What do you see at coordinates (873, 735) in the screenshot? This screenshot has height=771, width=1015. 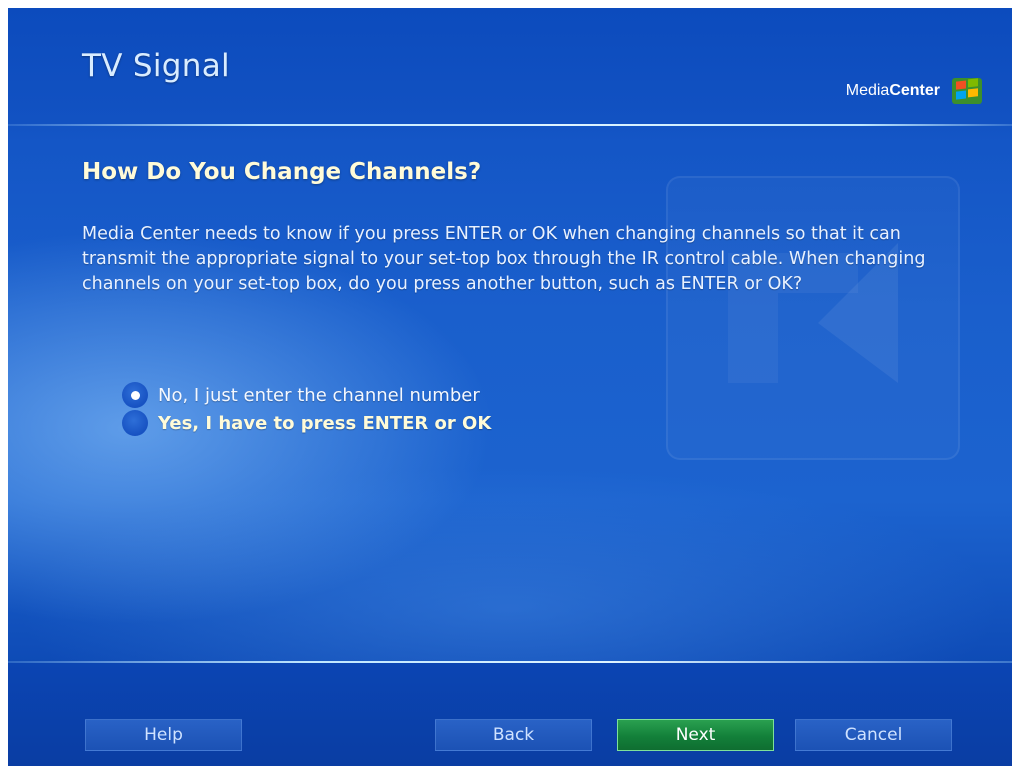 I see `cancel-button: Cancel` at bounding box center [873, 735].